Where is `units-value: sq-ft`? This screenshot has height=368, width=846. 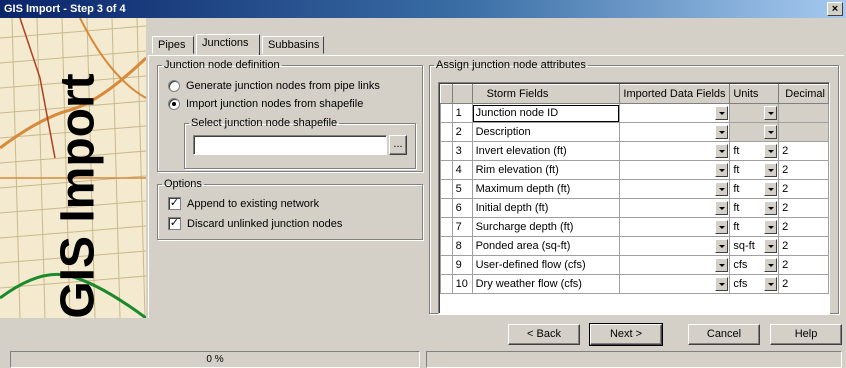 units-value: sq-ft is located at coordinates (744, 246).